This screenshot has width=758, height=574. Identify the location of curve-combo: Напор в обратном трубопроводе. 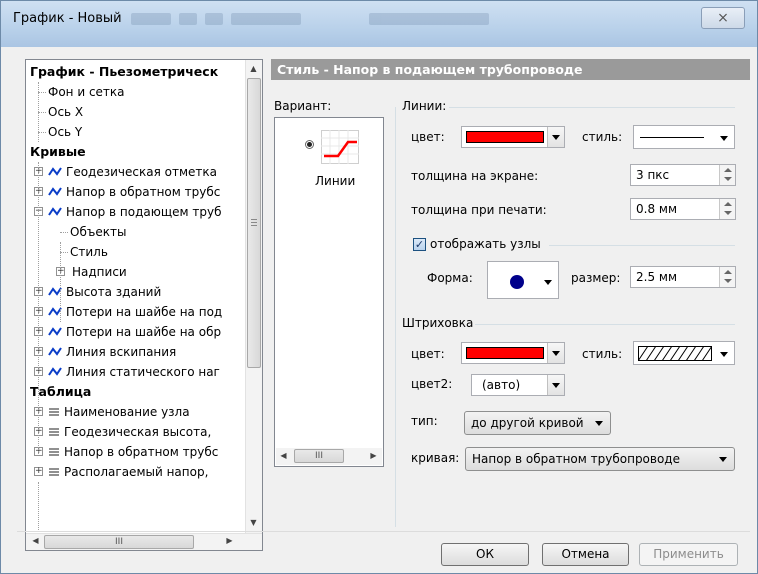
(600, 459).